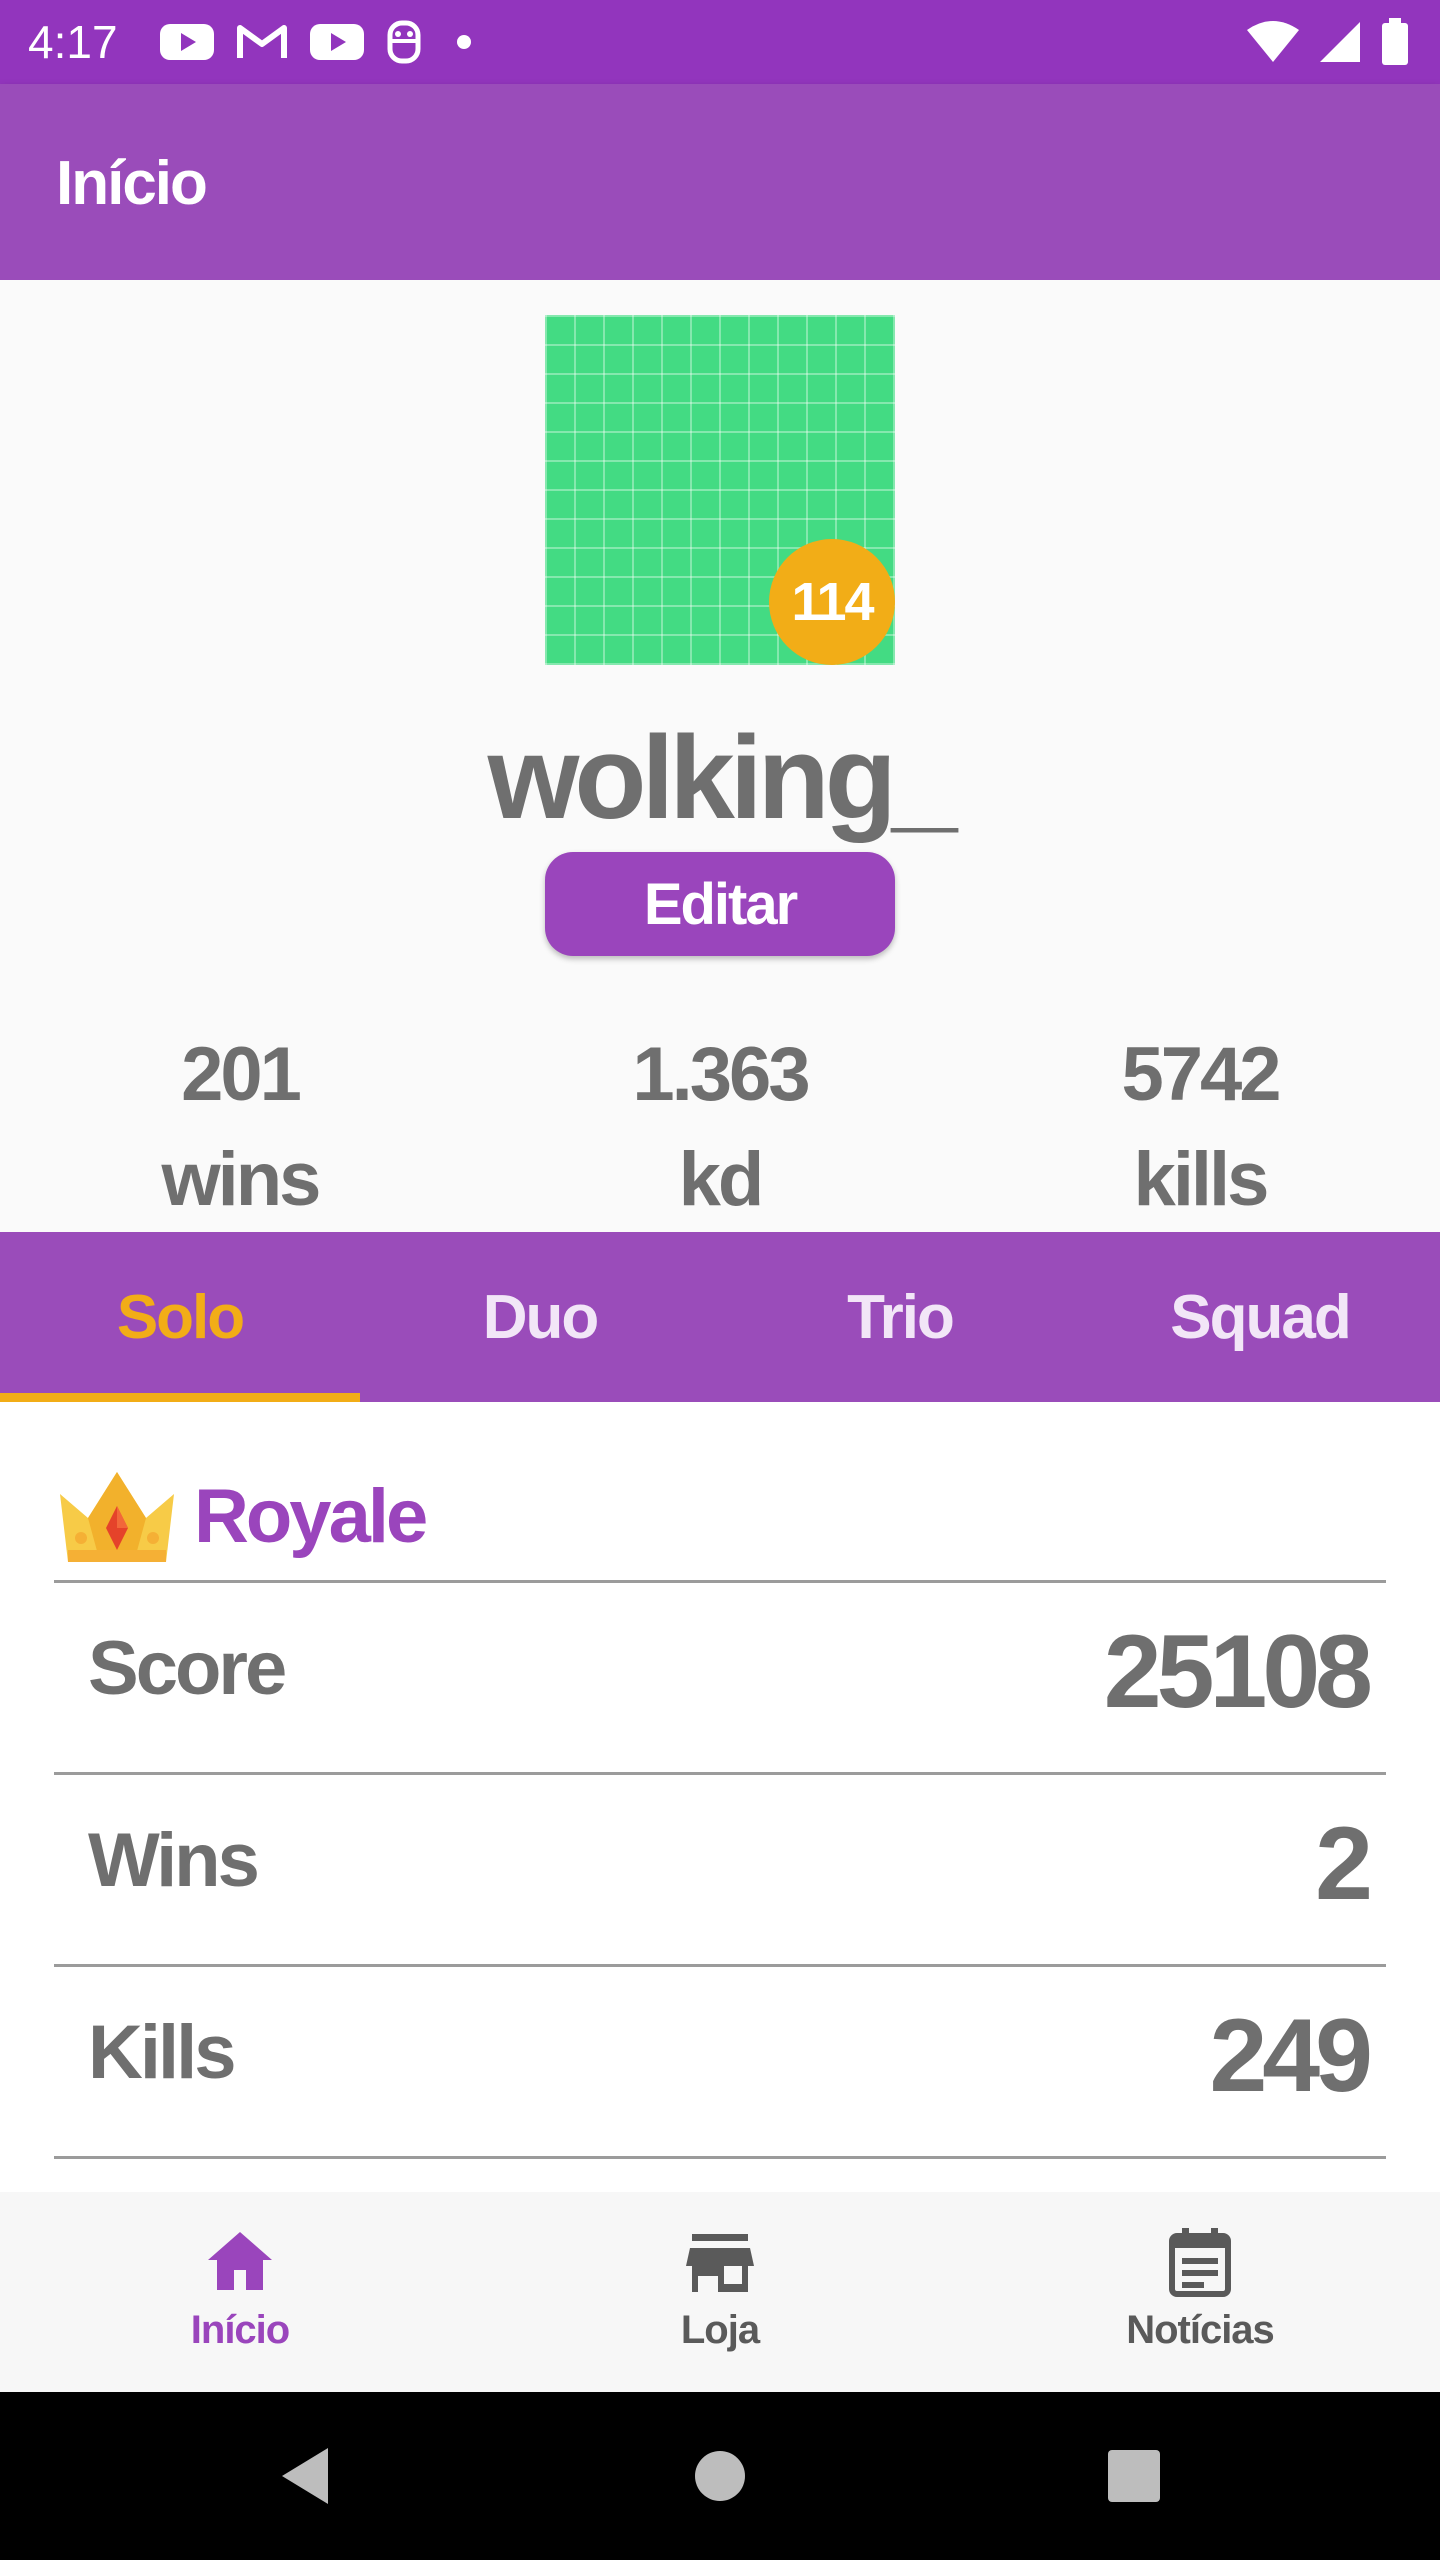 This screenshot has width=1440, height=2560. What do you see at coordinates (240, 2262) in the screenshot?
I see `home-icon` at bounding box center [240, 2262].